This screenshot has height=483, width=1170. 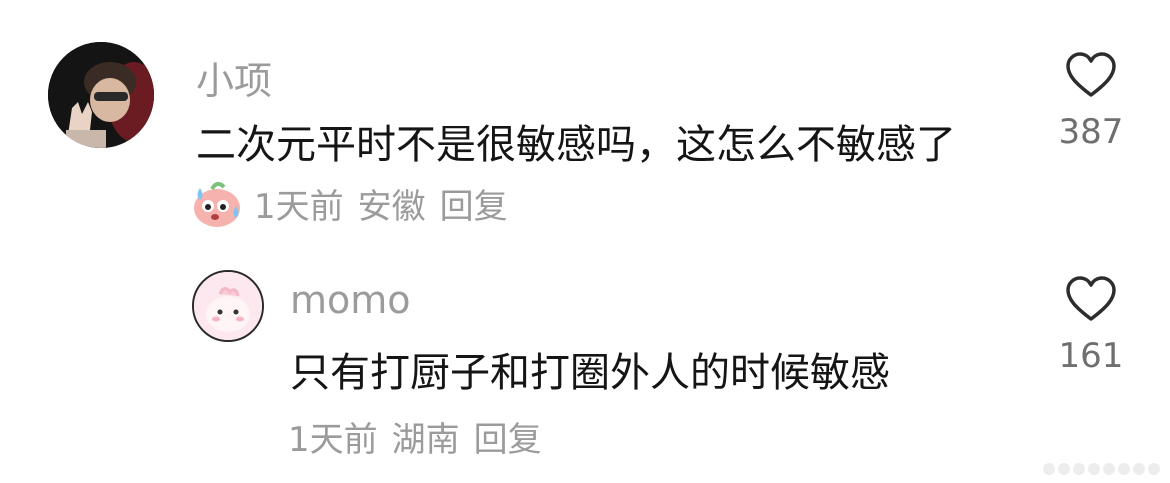 I want to click on like-count: 161, so click(x=1091, y=356).